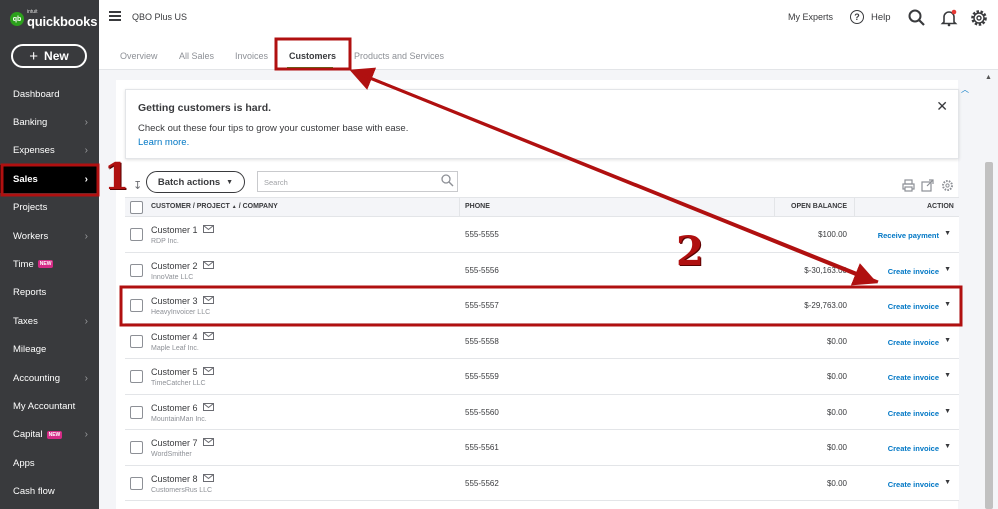 This screenshot has width=998, height=509. What do you see at coordinates (949, 18) in the screenshot?
I see `notification-bell-icon` at bounding box center [949, 18].